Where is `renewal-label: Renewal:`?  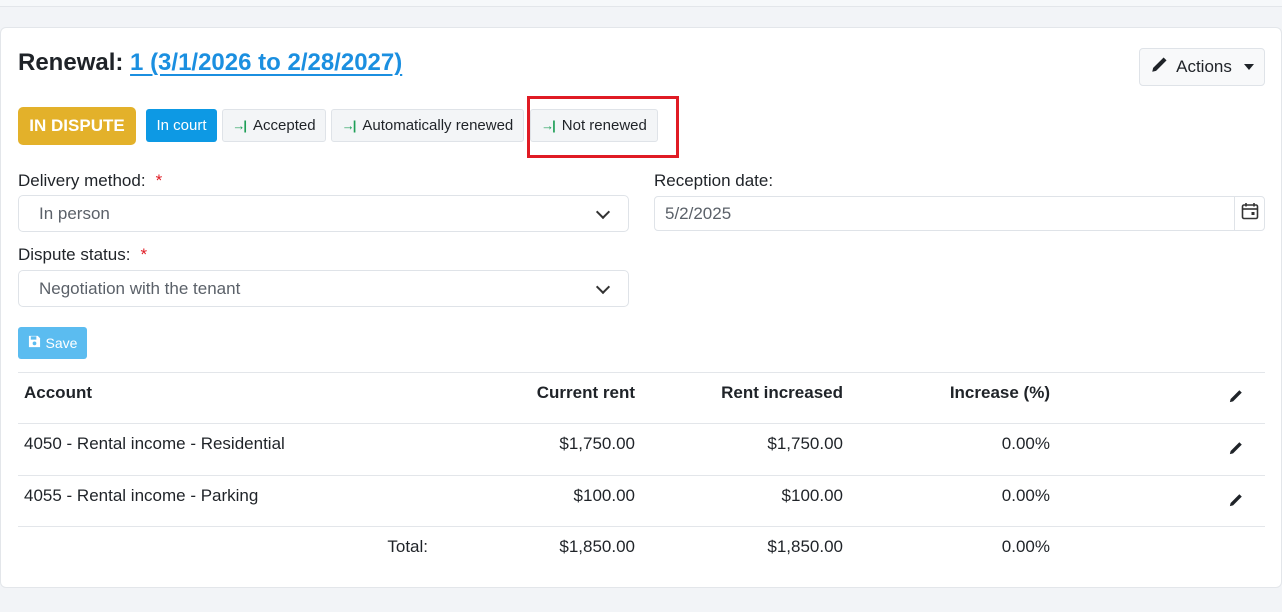
renewal-label: Renewal: is located at coordinates (71, 62).